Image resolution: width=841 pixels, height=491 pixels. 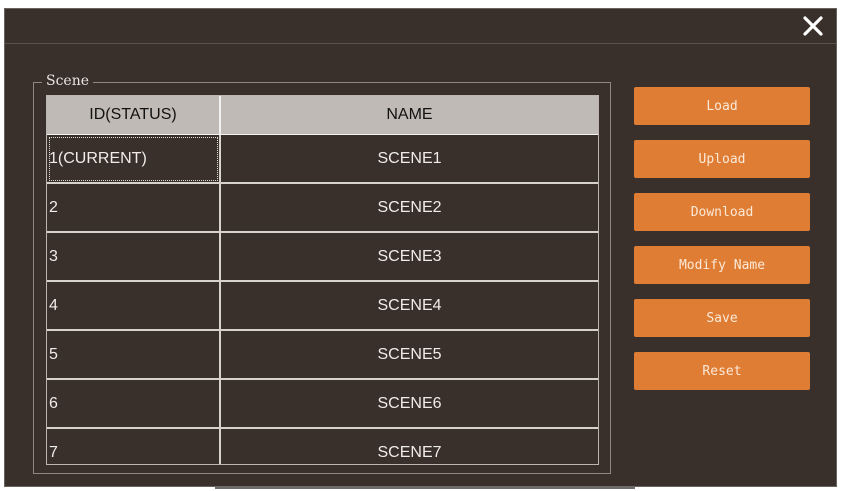 What do you see at coordinates (409, 306) in the screenshot?
I see `row-name-cell: SCENE4` at bounding box center [409, 306].